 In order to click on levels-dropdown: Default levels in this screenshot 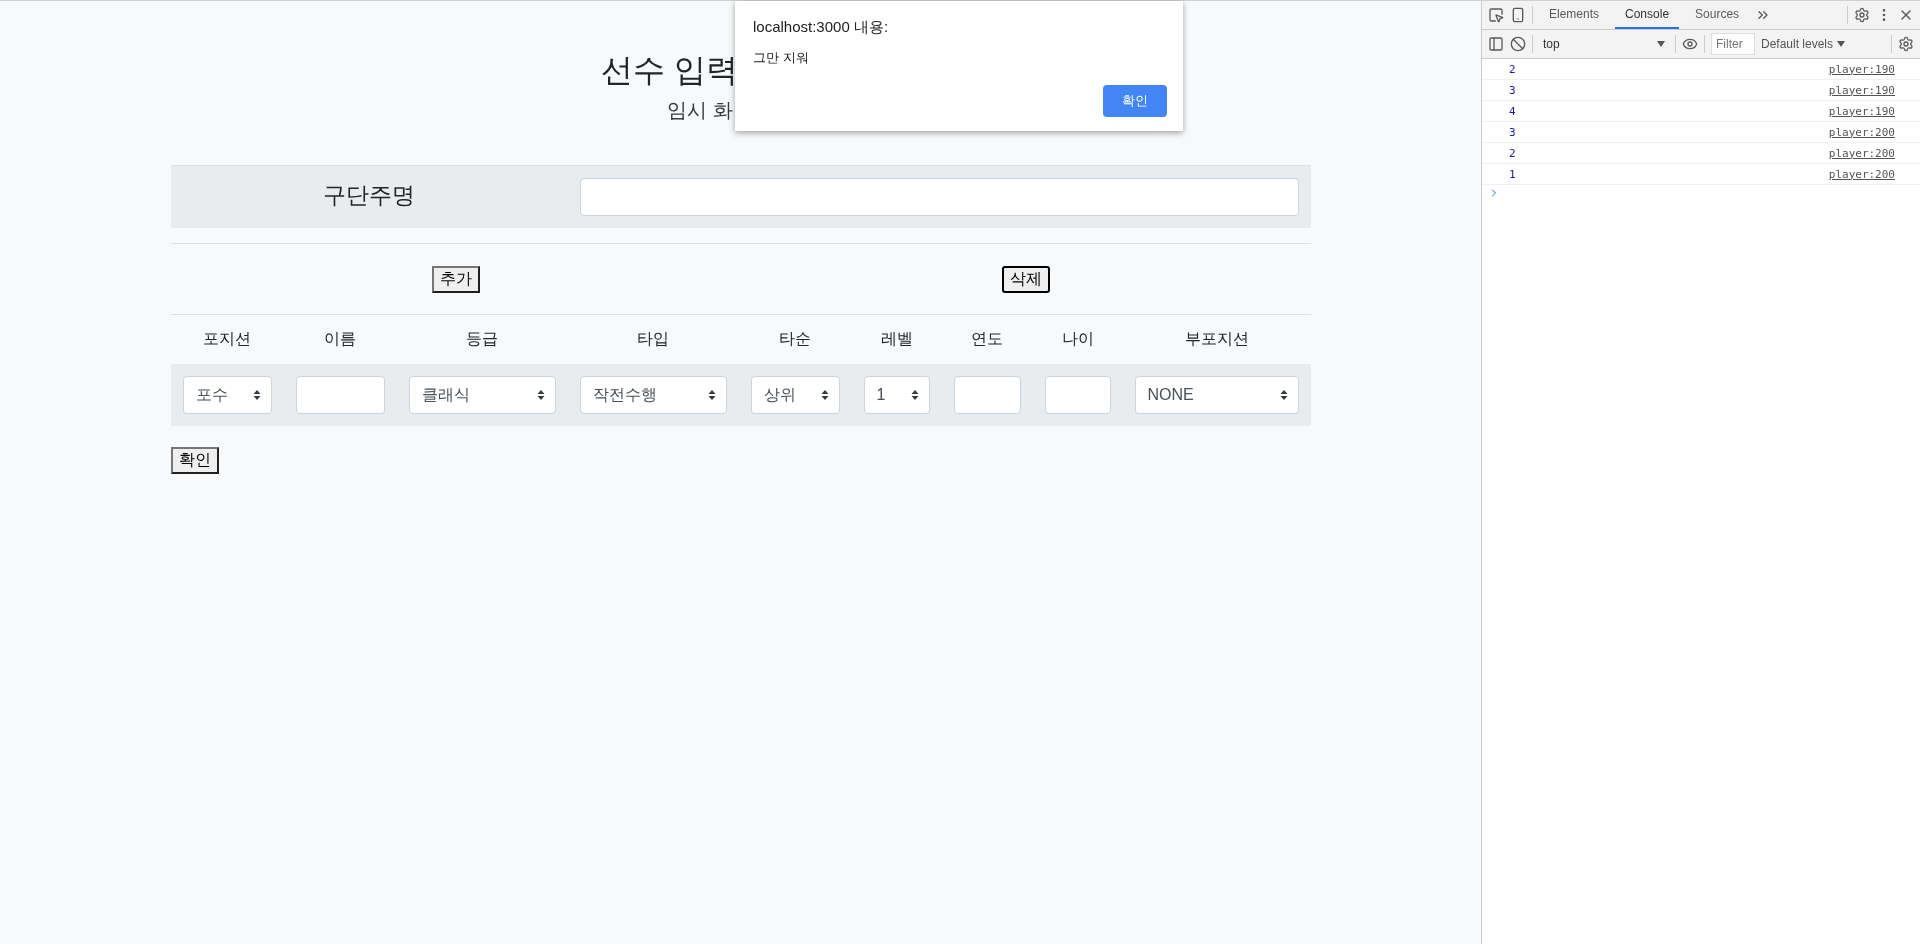, I will do `click(1803, 44)`.